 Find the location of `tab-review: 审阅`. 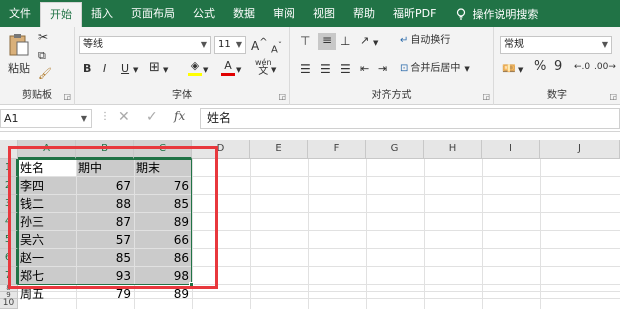

tab-review: 审阅 is located at coordinates (284, 13).